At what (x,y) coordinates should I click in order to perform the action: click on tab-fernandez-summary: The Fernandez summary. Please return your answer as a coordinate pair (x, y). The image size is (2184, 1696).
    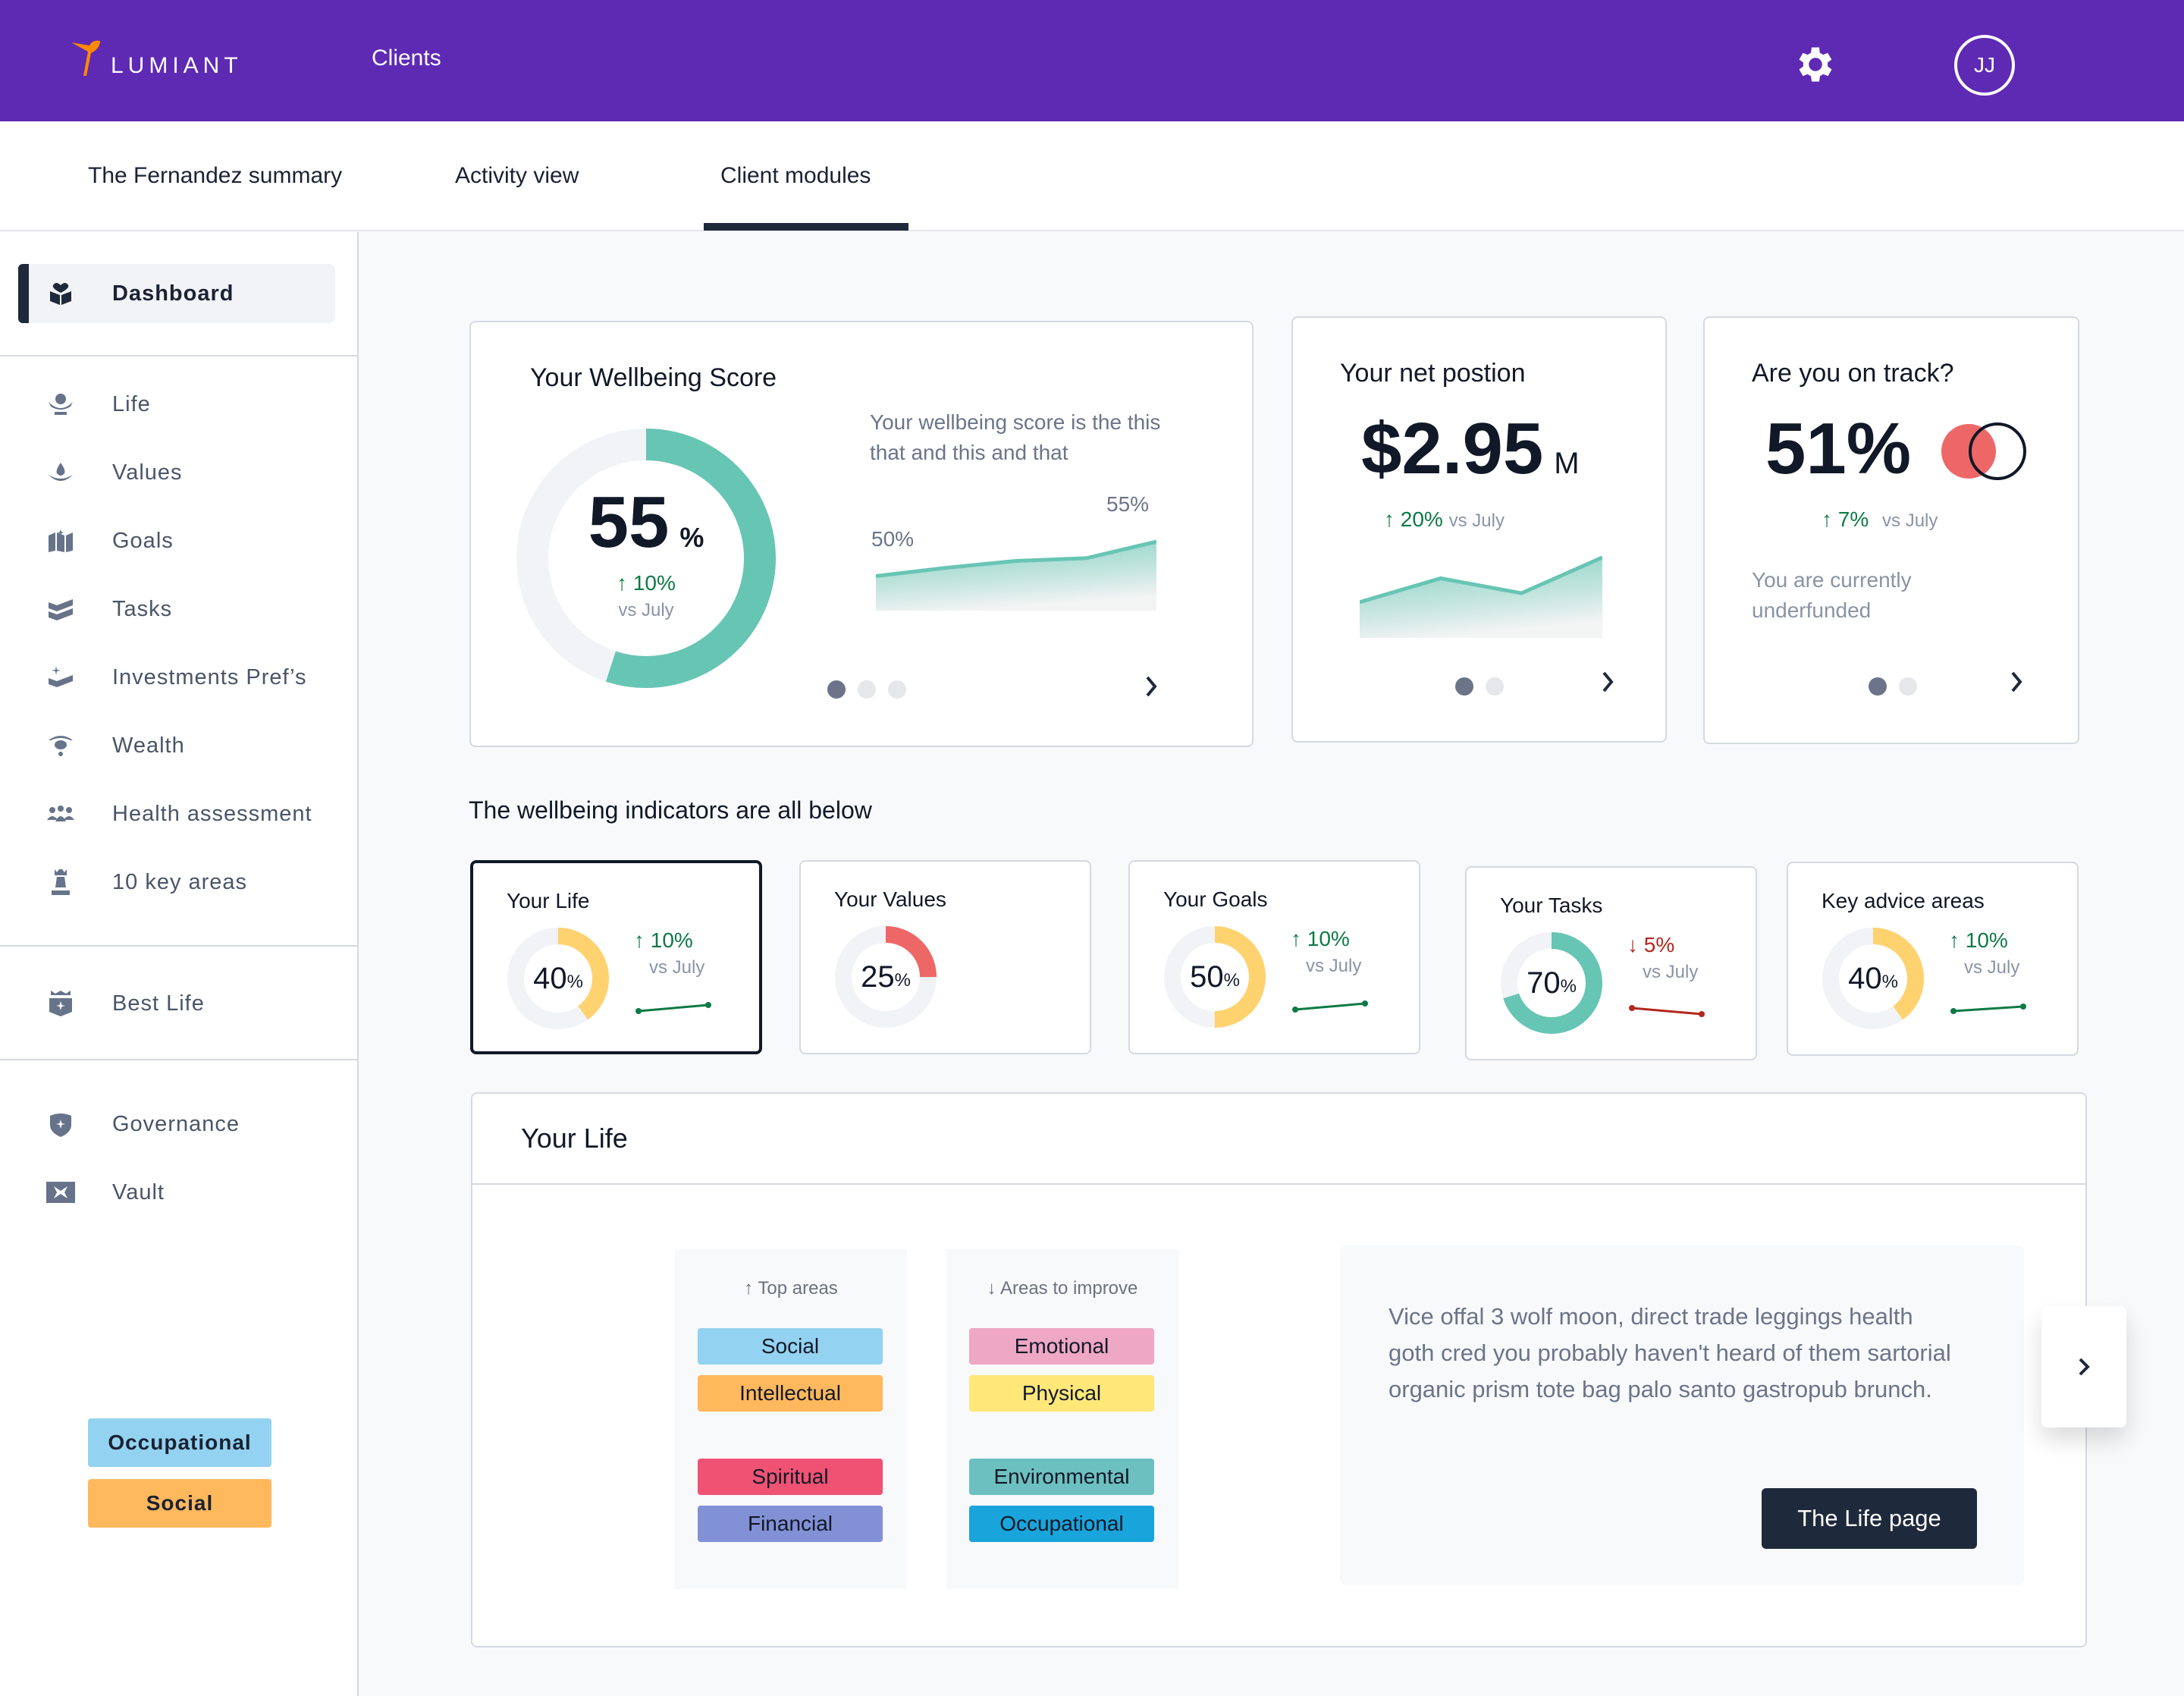
    Looking at the image, I should click on (215, 176).